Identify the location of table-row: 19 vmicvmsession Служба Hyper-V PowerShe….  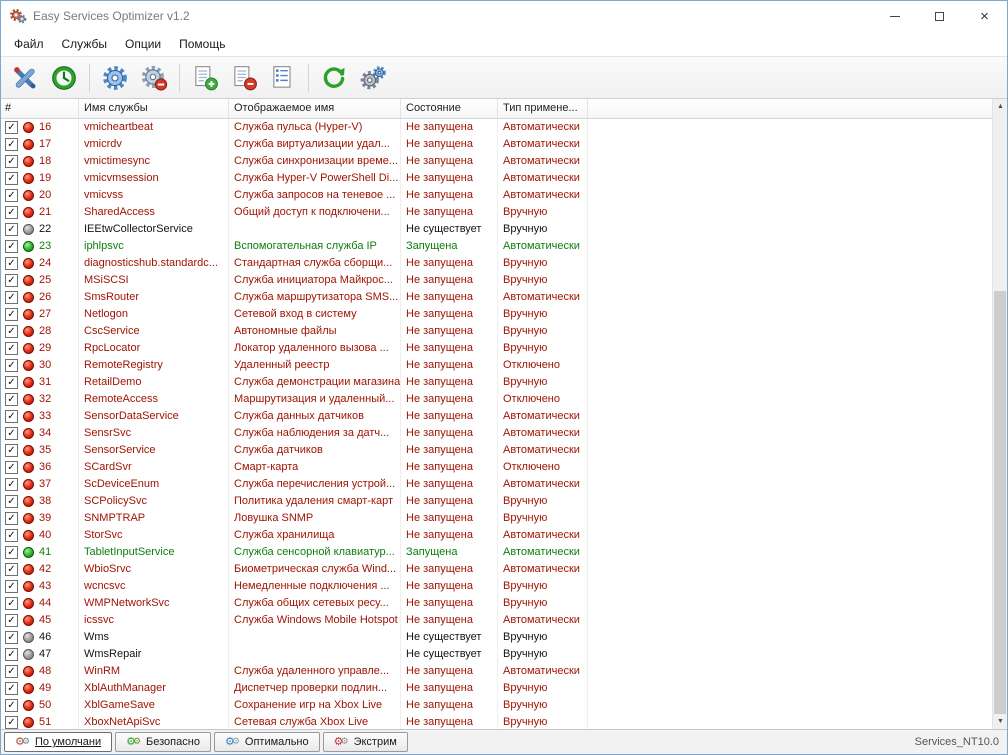
(496, 178).